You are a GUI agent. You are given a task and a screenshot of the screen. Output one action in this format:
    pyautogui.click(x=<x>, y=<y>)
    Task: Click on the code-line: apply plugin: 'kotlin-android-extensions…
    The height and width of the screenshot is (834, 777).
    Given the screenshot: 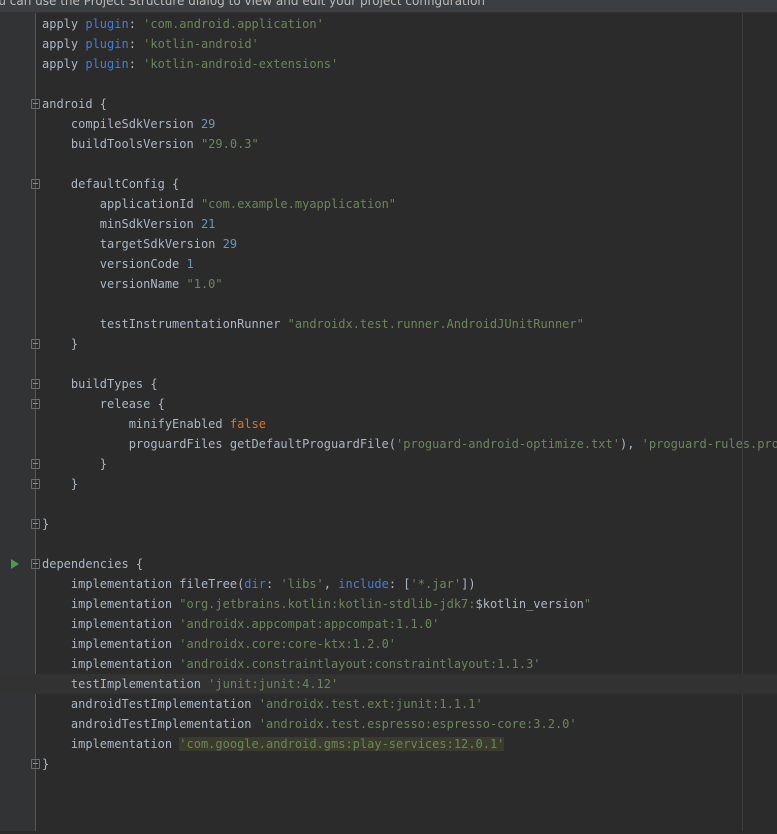 What is the action you would take?
    pyautogui.click(x=388, y=64)
    